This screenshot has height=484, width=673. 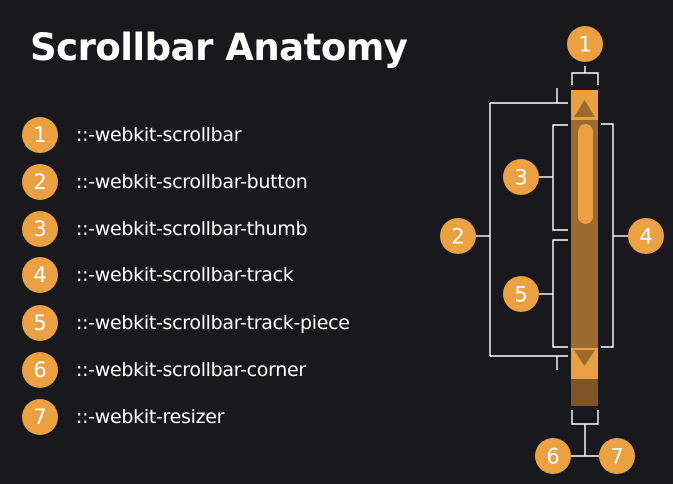 I want to click on callout-7: 7, so click(x=617, y=456).